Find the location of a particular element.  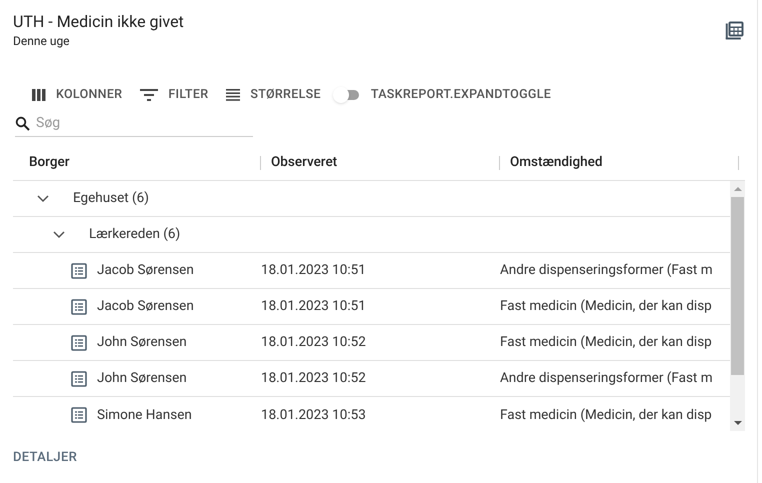

toggle-switch is located at coordinates (346, 95).